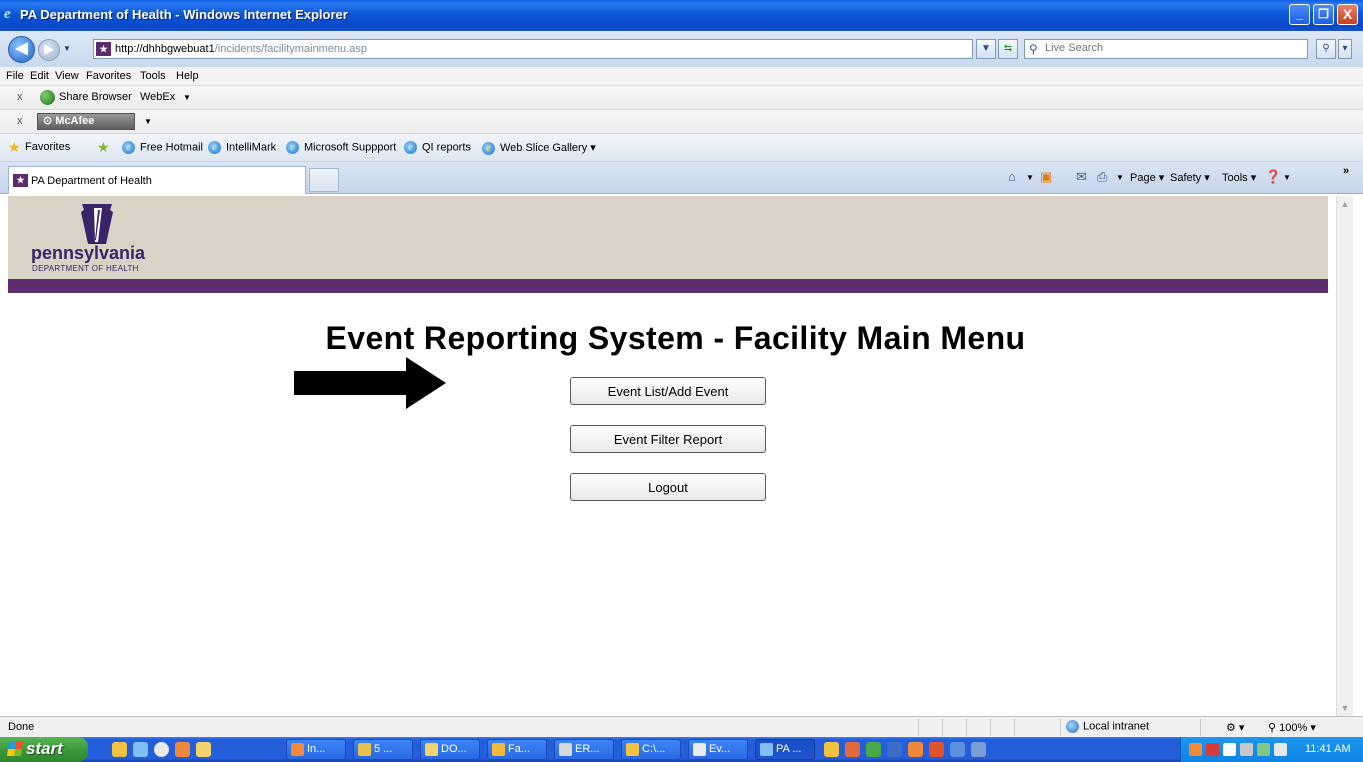 This screenshot has height=762, width=1363. I want to click on app-icon, so click(498, 749).